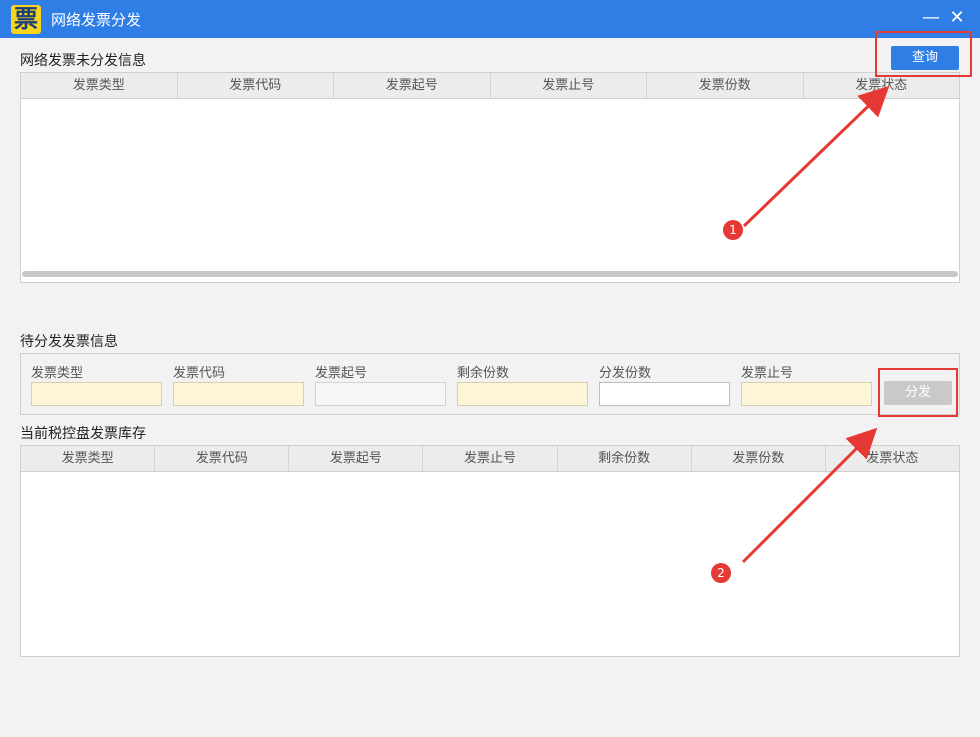 The height and width of the screenshot is (737, 980). What do you see at coordinates (721, 573) in the screenshot?
I see `step-marker-2: 2` at bounding box center [721, 573].